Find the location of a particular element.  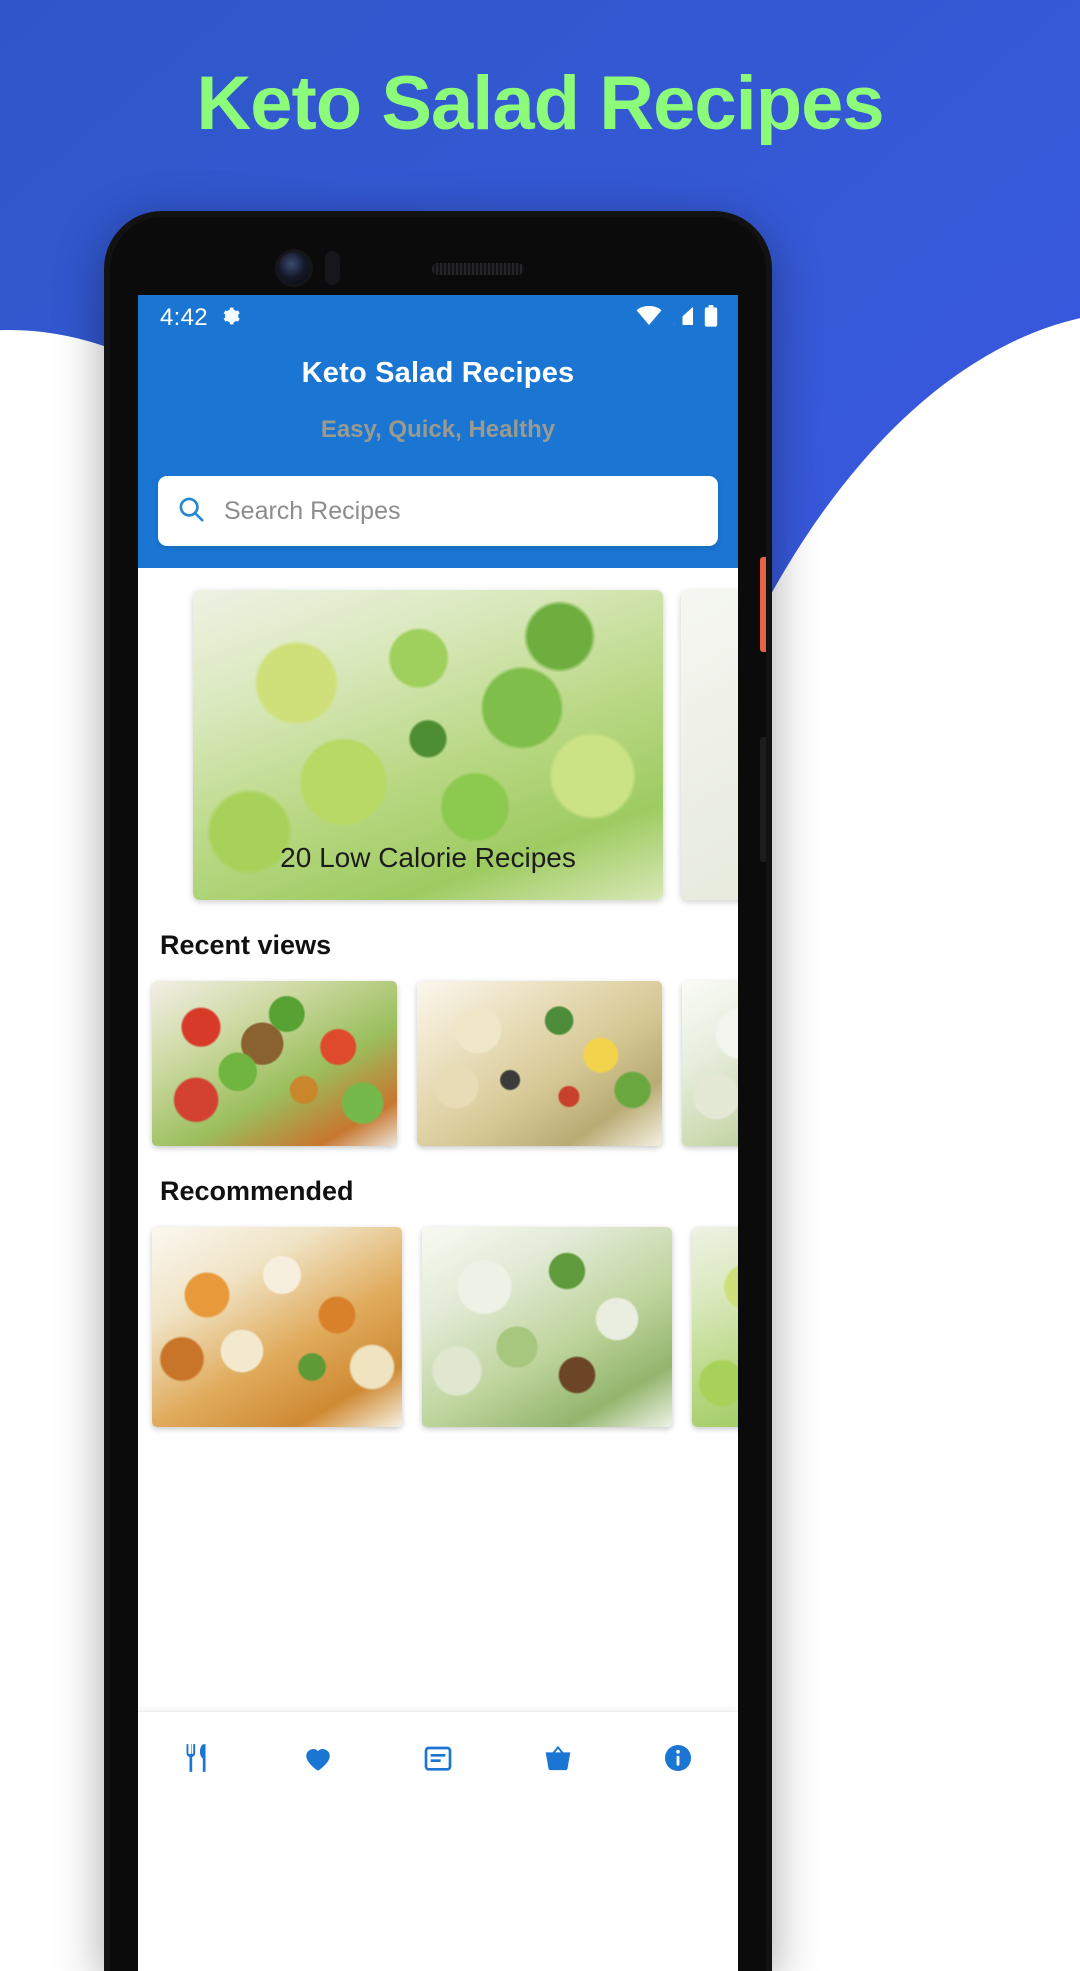

search-placeholder-text: Search Recipes is located at coordinates (312, 511).